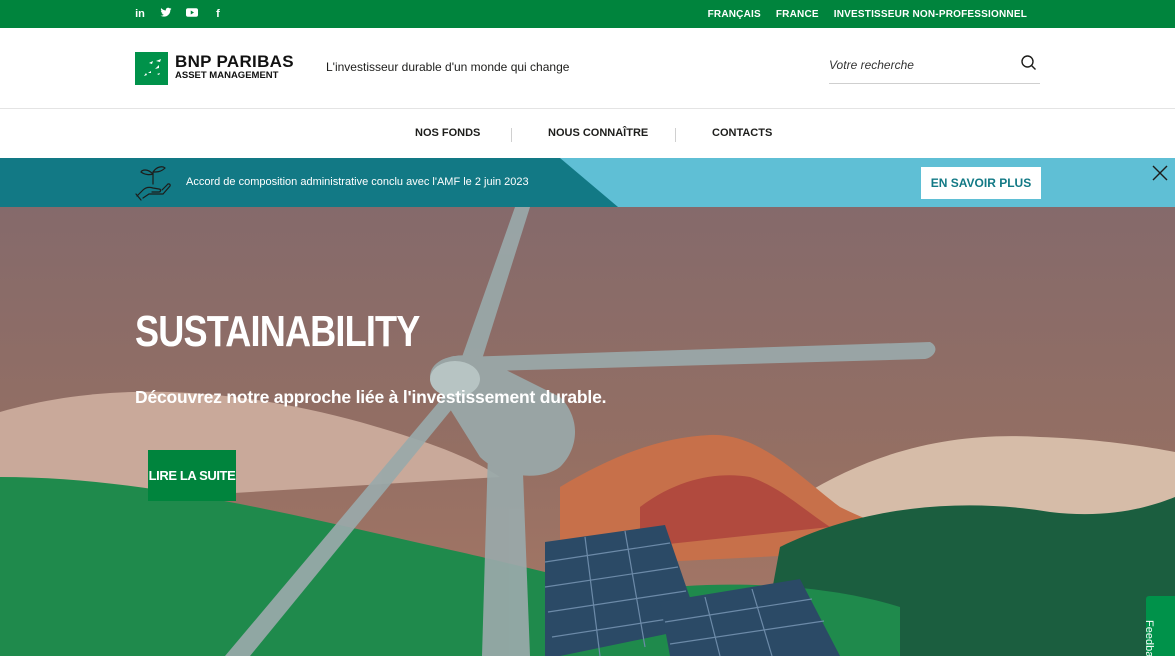 The height and width of the screenshot is (656, 1175). Describe the element at coordinates (734, 14) in the screenshot. I see `language-link: FRANÇAIS` at that location.